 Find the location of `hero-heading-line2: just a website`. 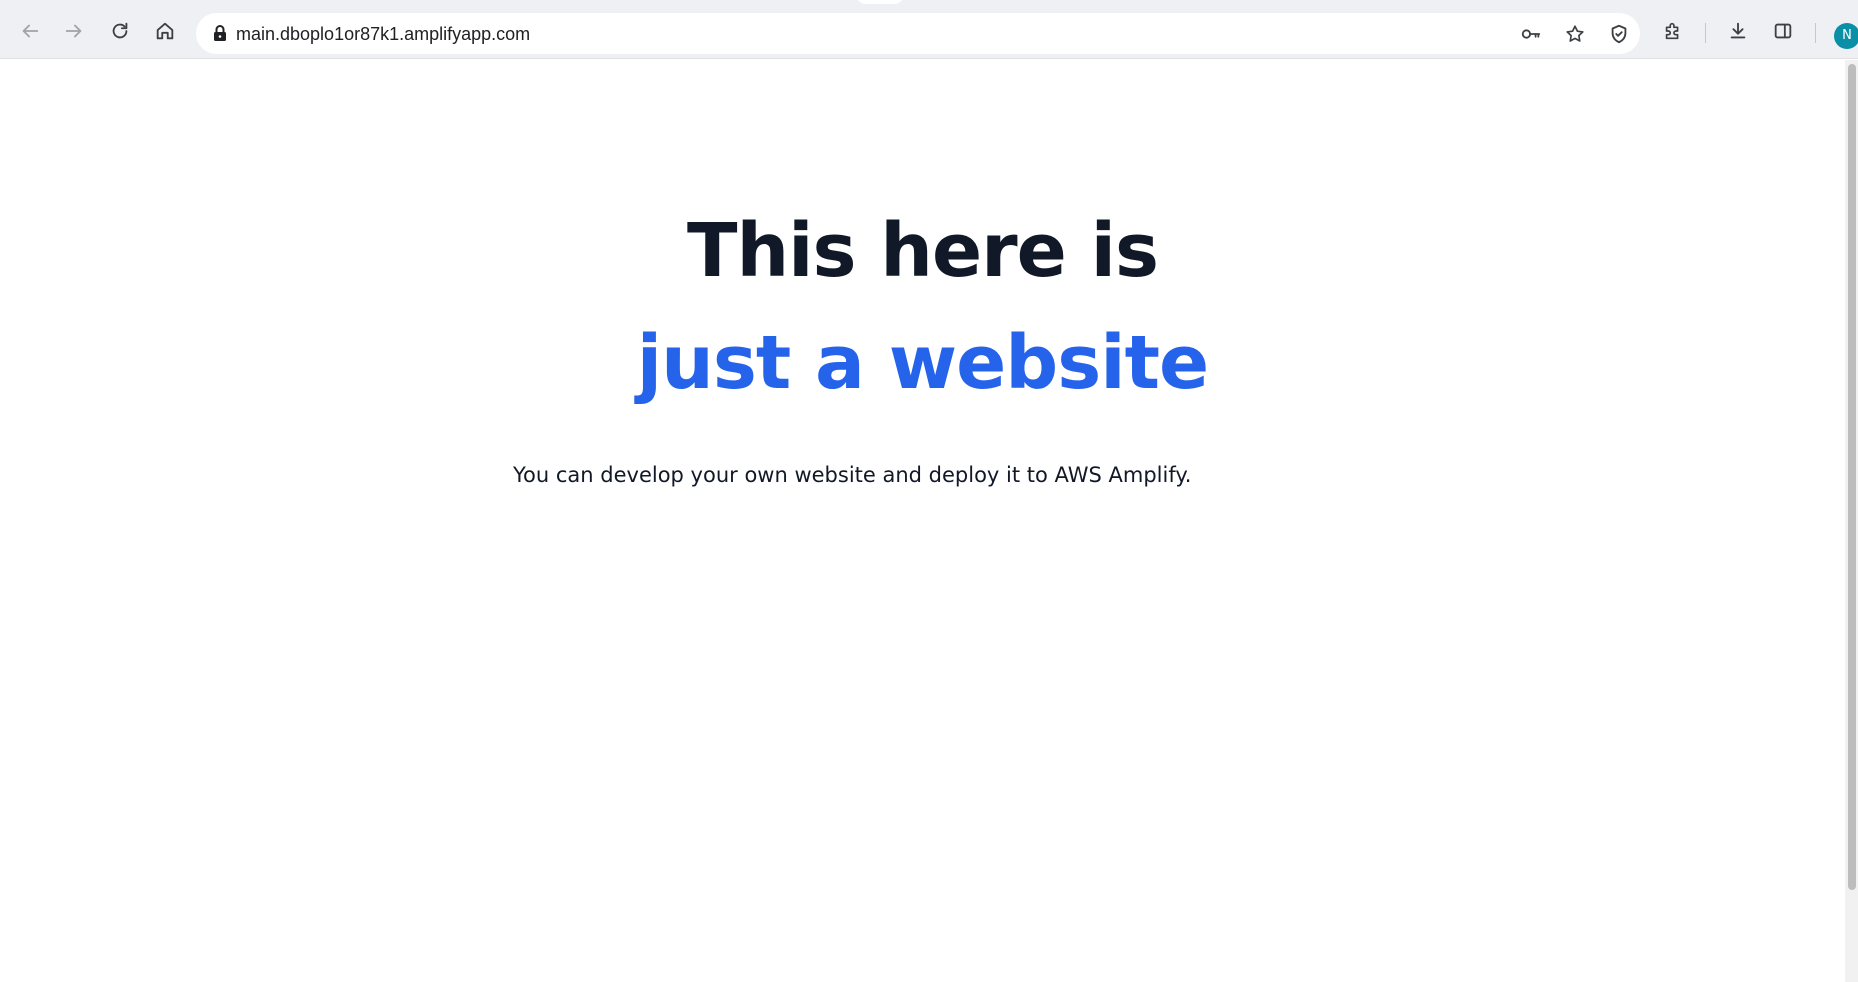

hero-heading-line2: just a website is located at coordinates (922, 363).